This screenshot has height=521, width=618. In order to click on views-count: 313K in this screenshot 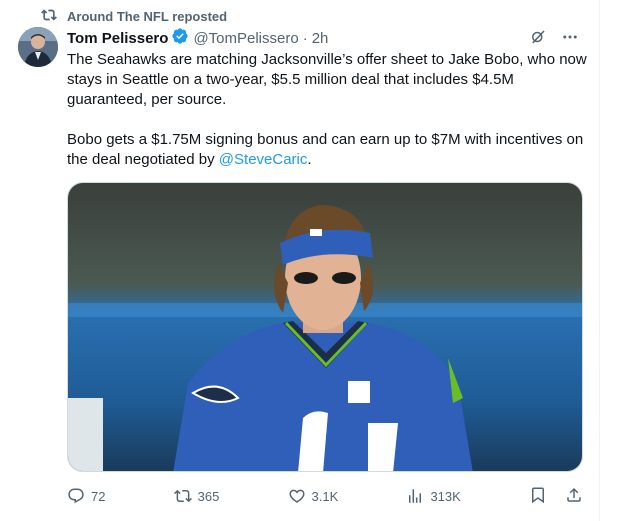, I will do `click(445, 496)`.